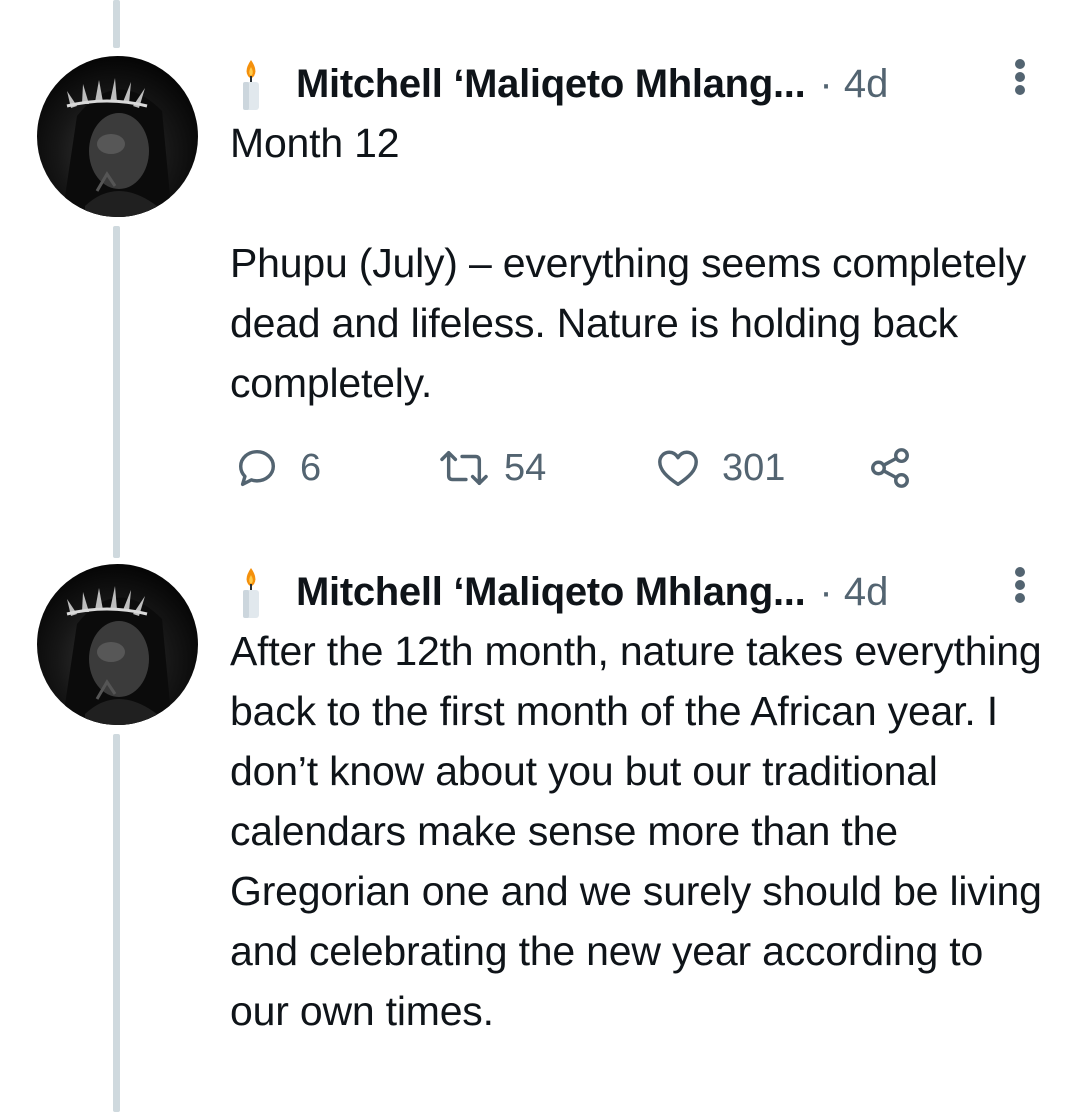 The height and width of the screenshot is (1112, 1080). What do you see at coordinates (311, 467) in the screenshot?
I see `reply-count: 6` at bounding box center [311, 467].